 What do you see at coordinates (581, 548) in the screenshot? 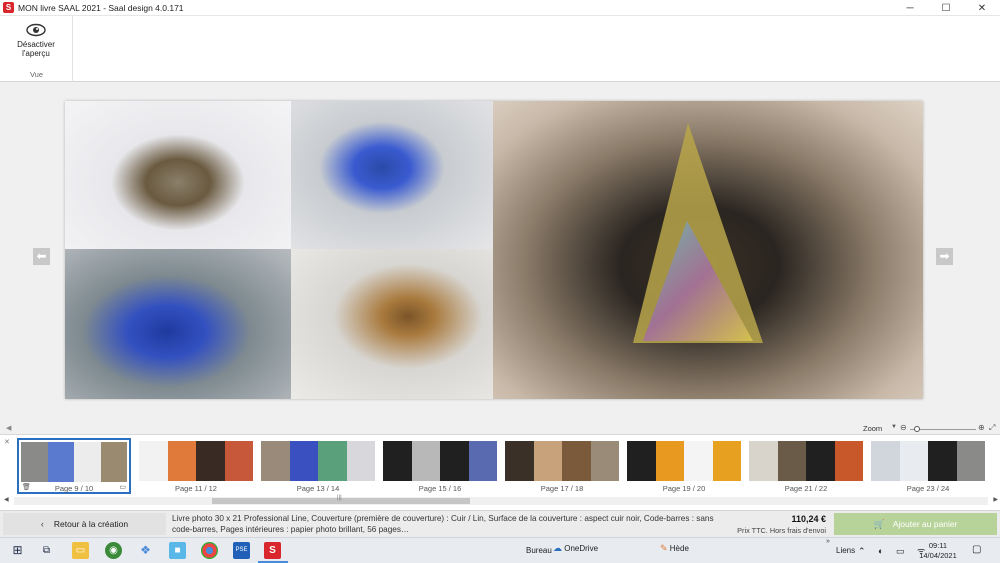
I see `onedrive-label: OneDrive` at bounding box center [581, 548].